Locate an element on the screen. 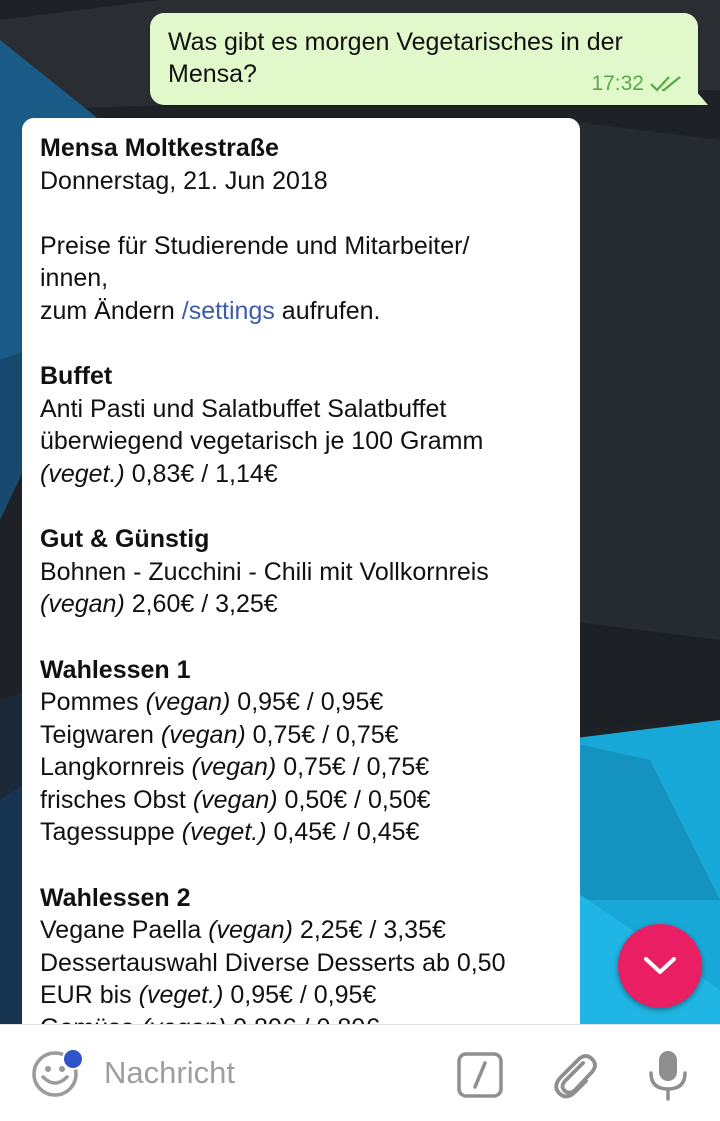  bot-command-icon is located at coordinates (480, 1075).